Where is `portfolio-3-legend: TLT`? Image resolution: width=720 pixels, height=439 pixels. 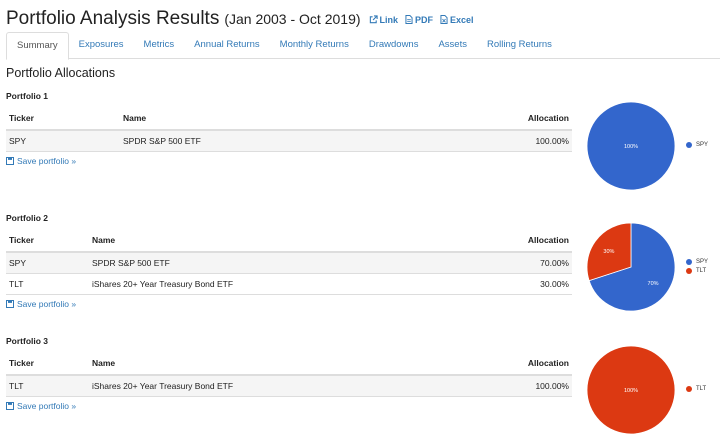
portfolio-3-legend: TLT is located at coordinates (696, 390).